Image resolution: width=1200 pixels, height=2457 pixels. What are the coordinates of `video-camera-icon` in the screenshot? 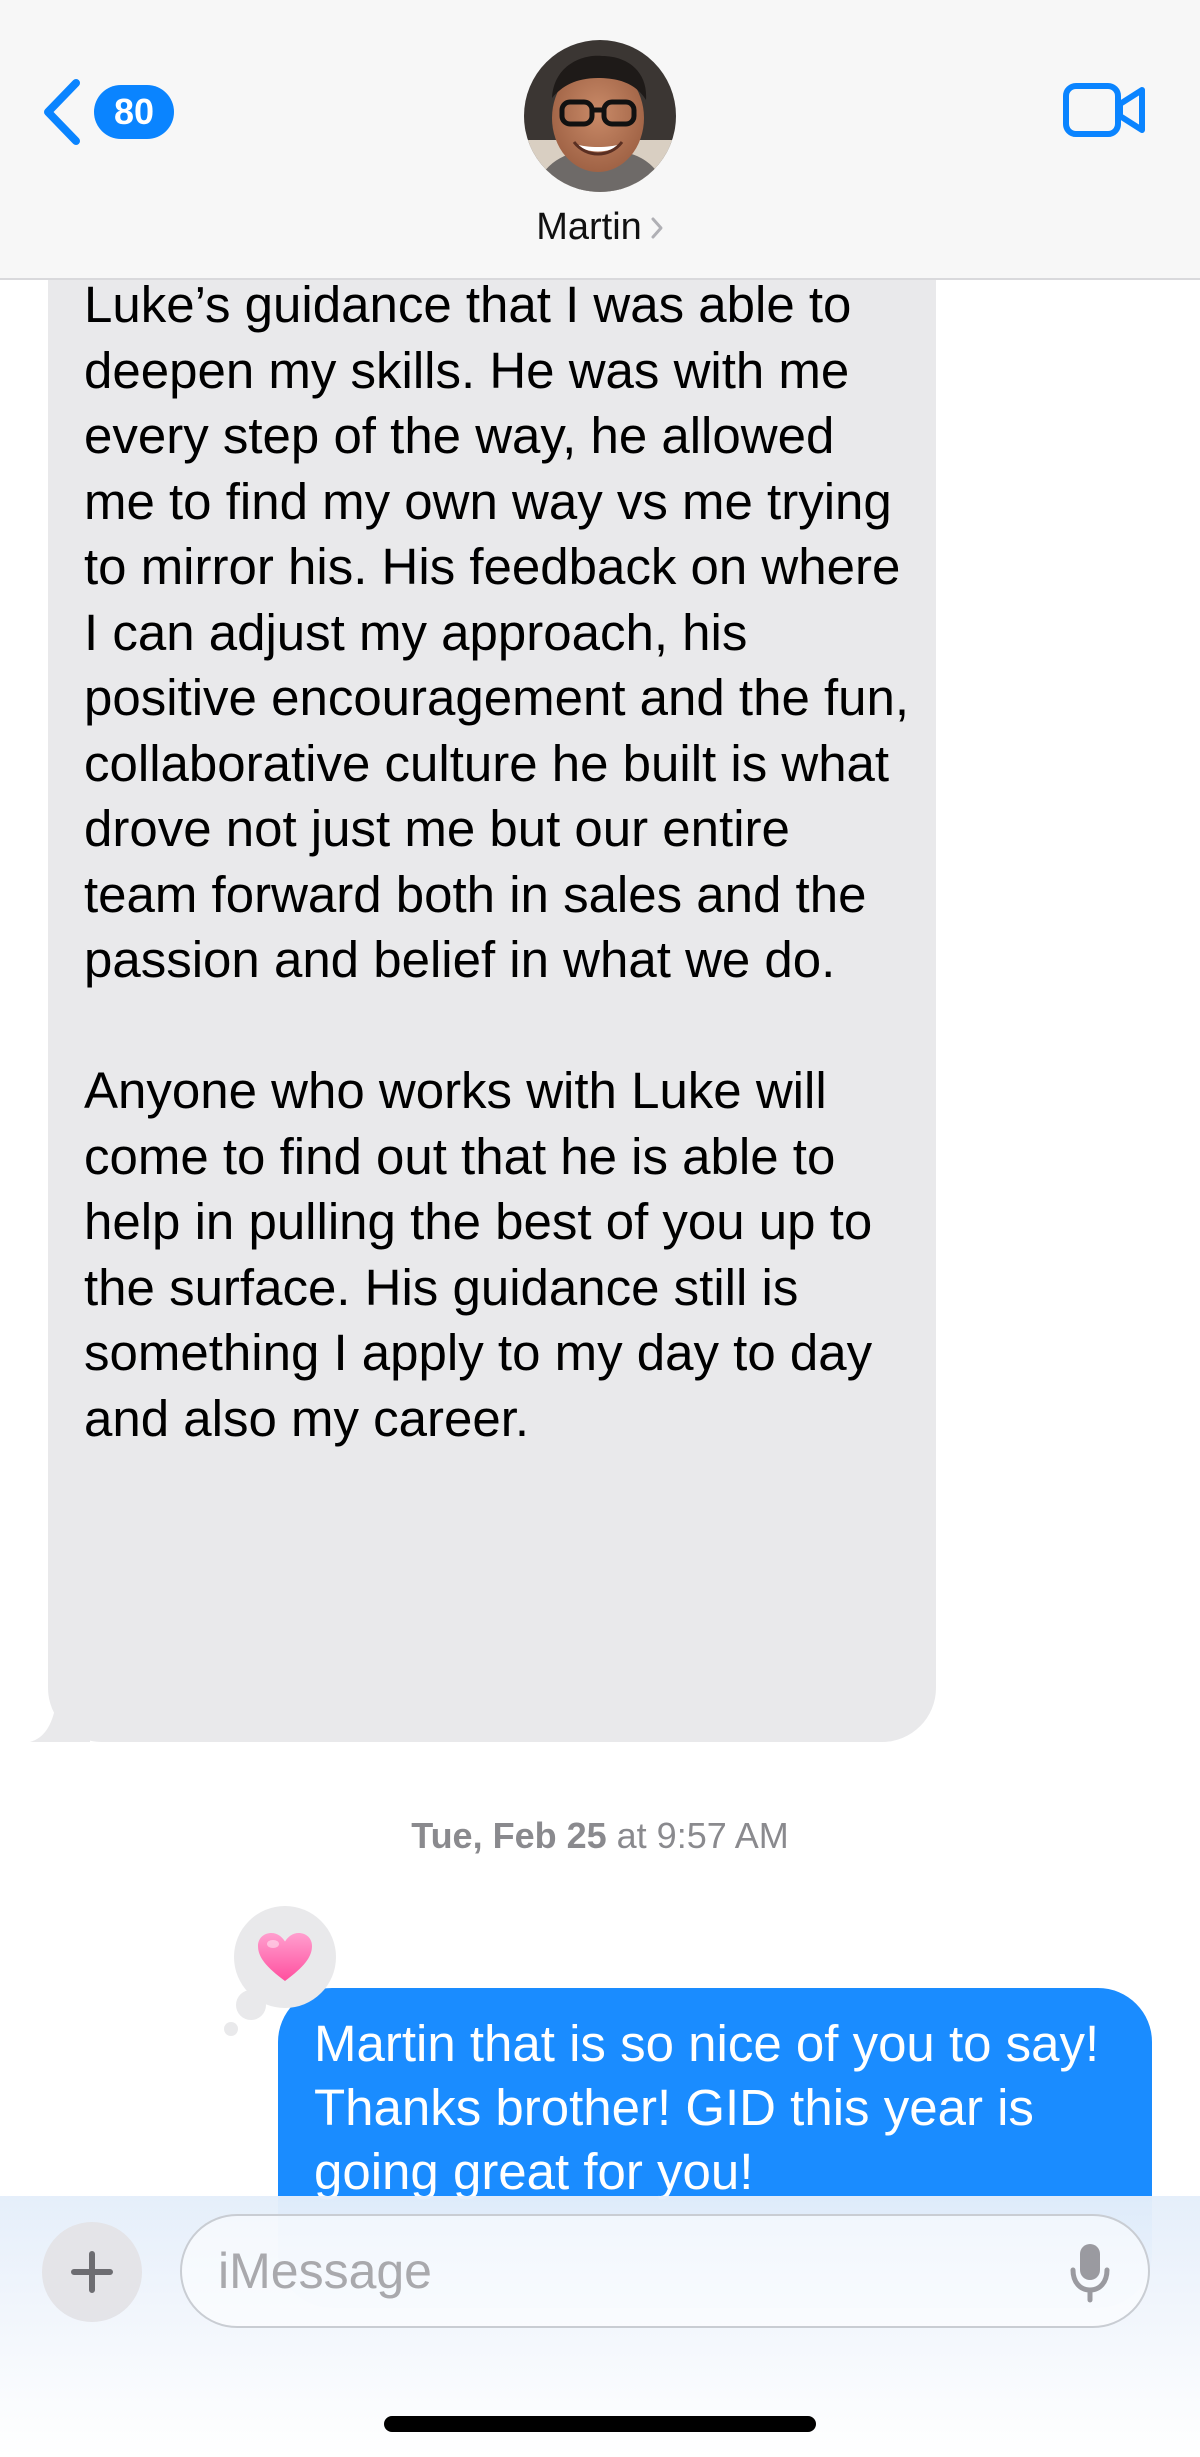 It's located at (1104, 110).